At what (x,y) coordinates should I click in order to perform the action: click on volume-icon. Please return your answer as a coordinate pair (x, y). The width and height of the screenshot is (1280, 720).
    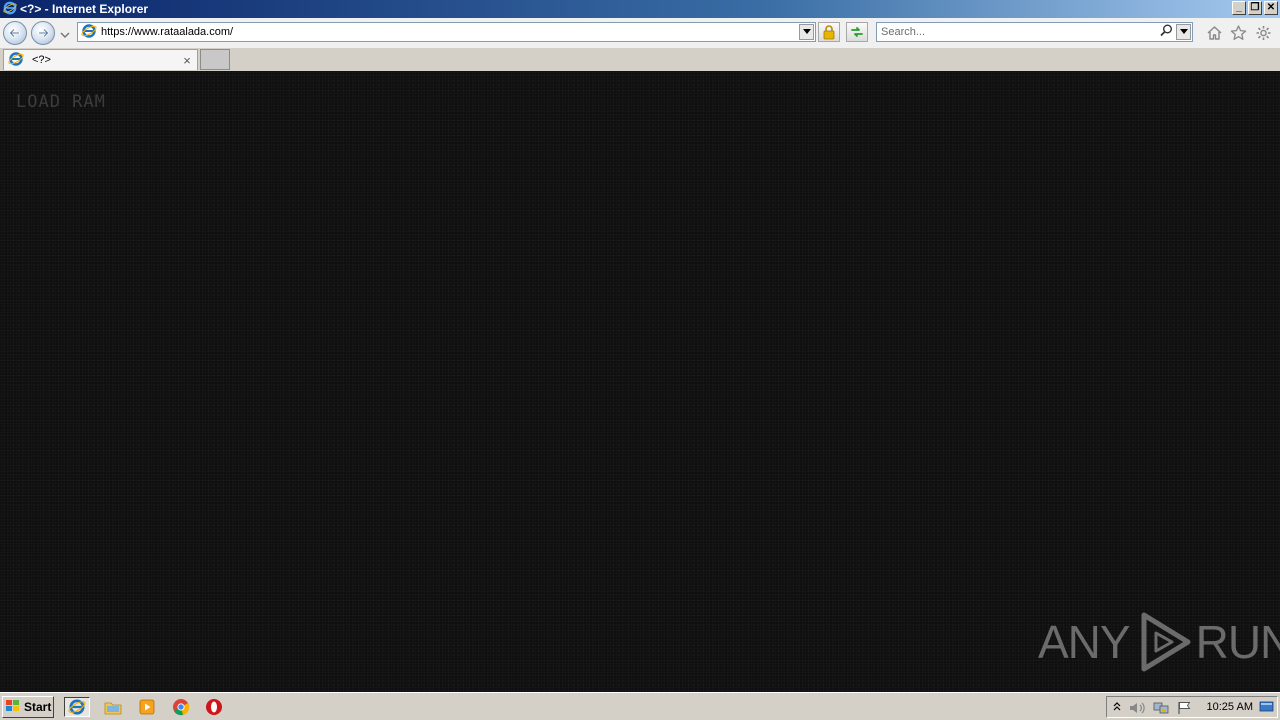
    Looking at the image, I should click on (1138, 709).